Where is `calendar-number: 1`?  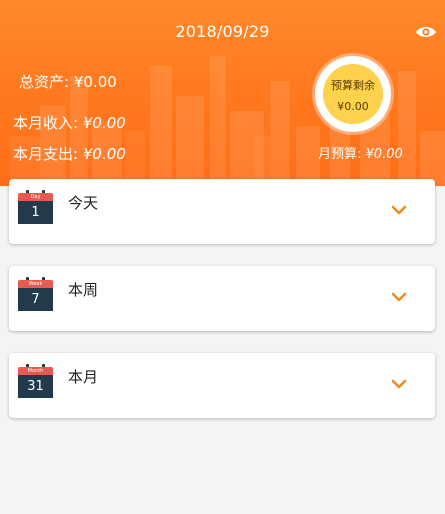 calendar-number: 1 is located at coordinates (35, 212).